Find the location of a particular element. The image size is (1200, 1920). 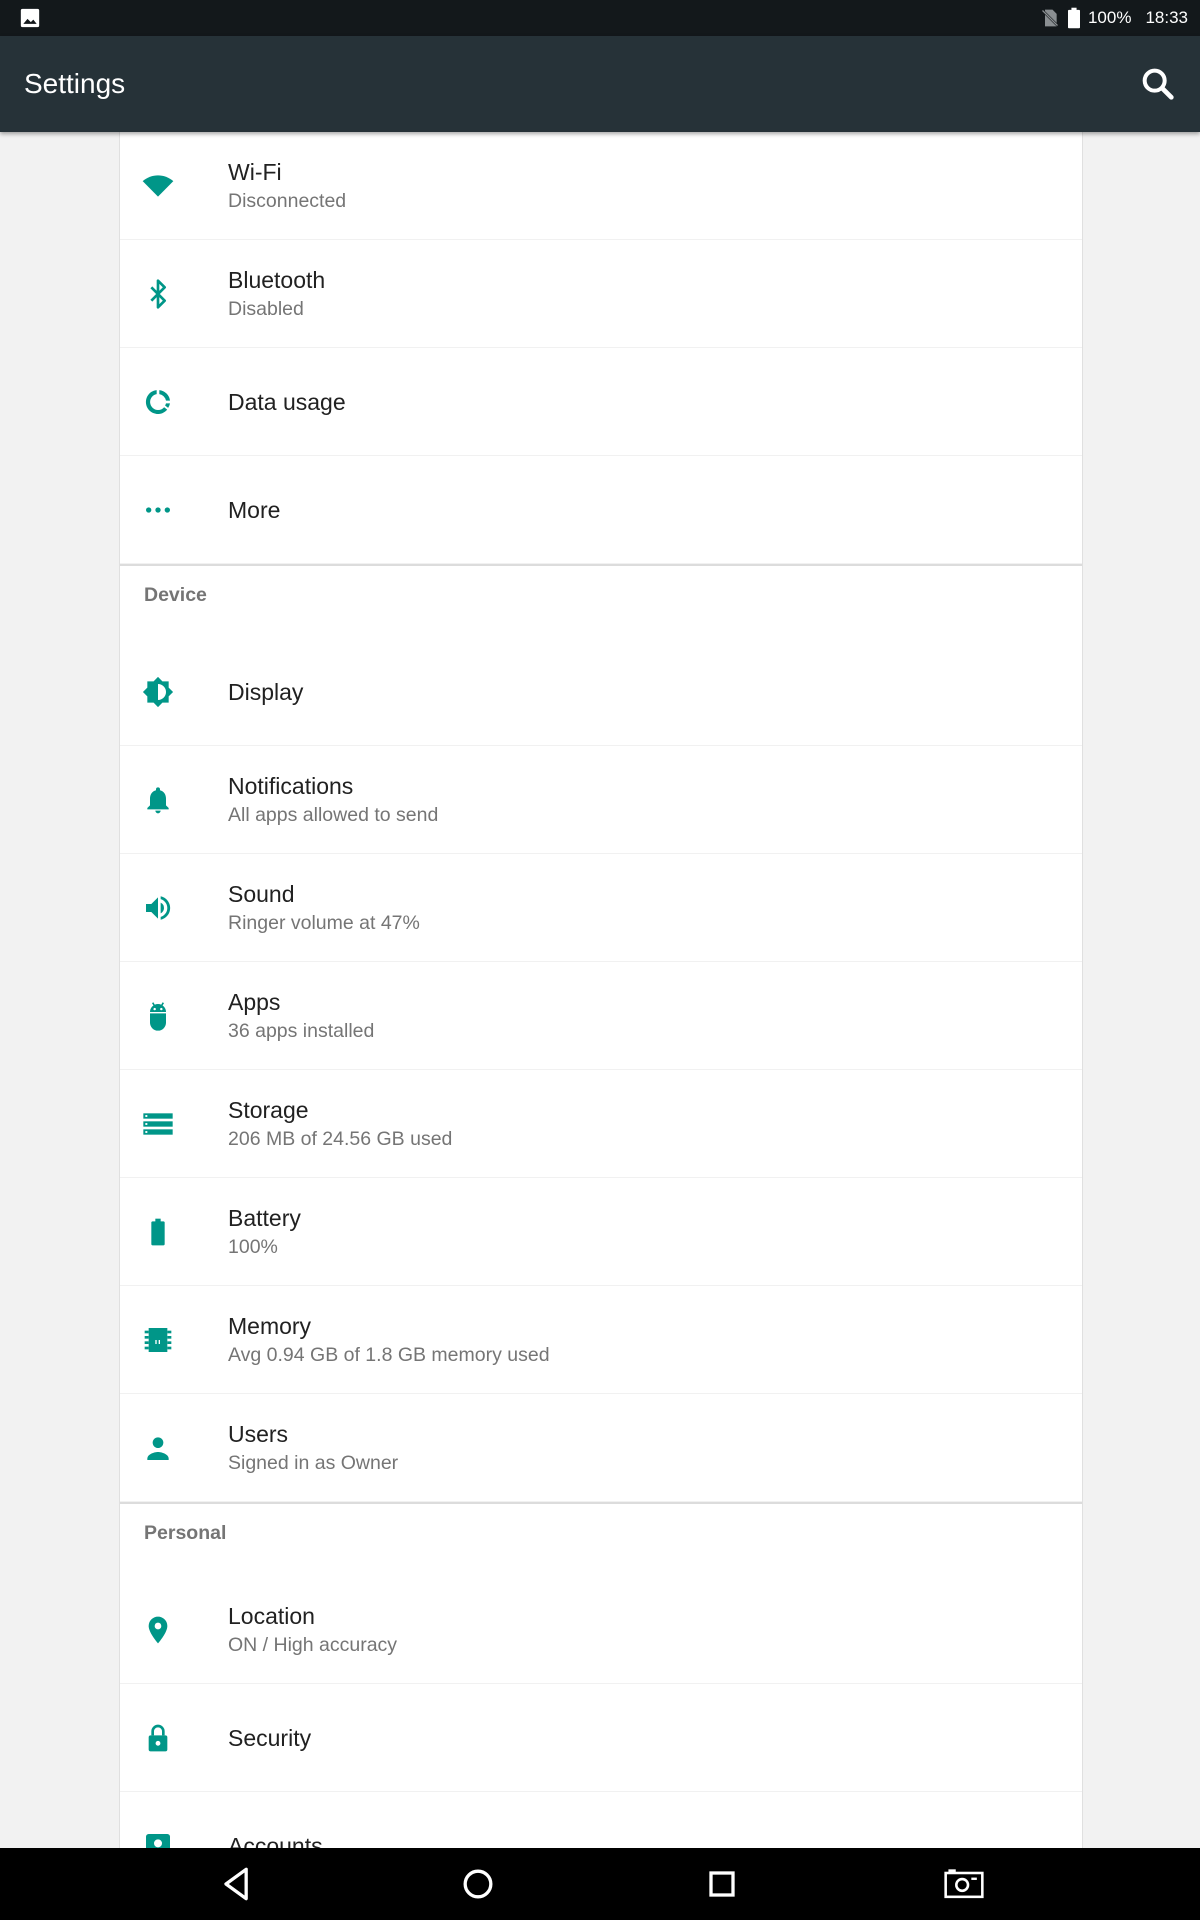

settings-item-label: Notifications is located at coordinates (291, 786).